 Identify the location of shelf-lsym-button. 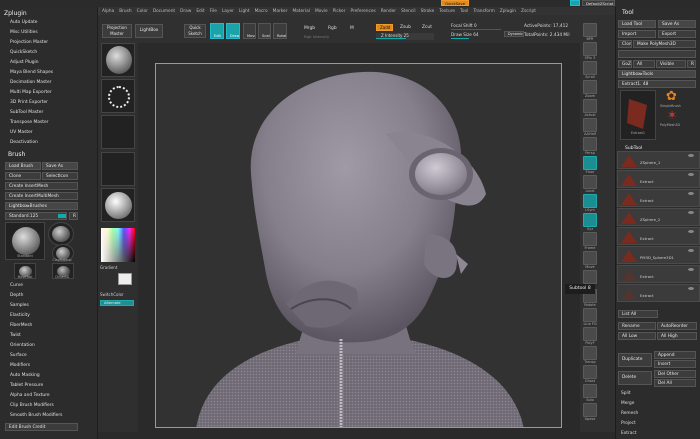
(590, 201).